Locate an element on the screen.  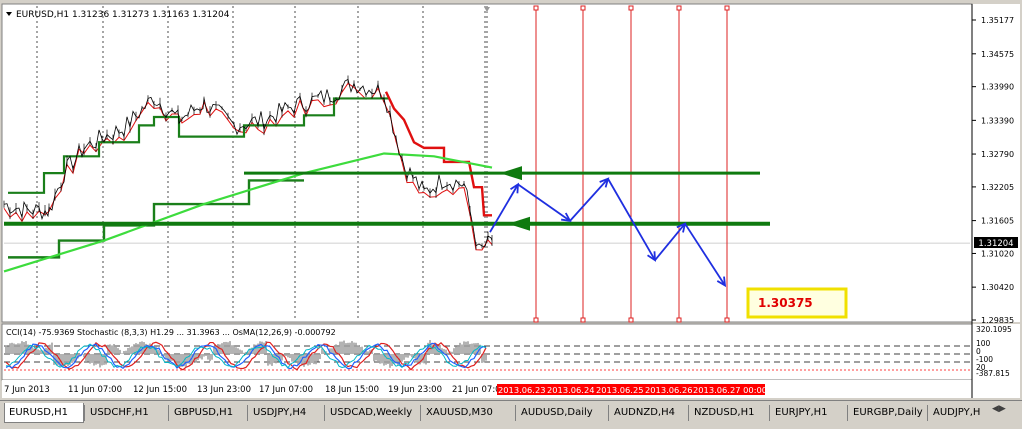
price-tick-label: 1.33990 is located at coordinates (997, 87).